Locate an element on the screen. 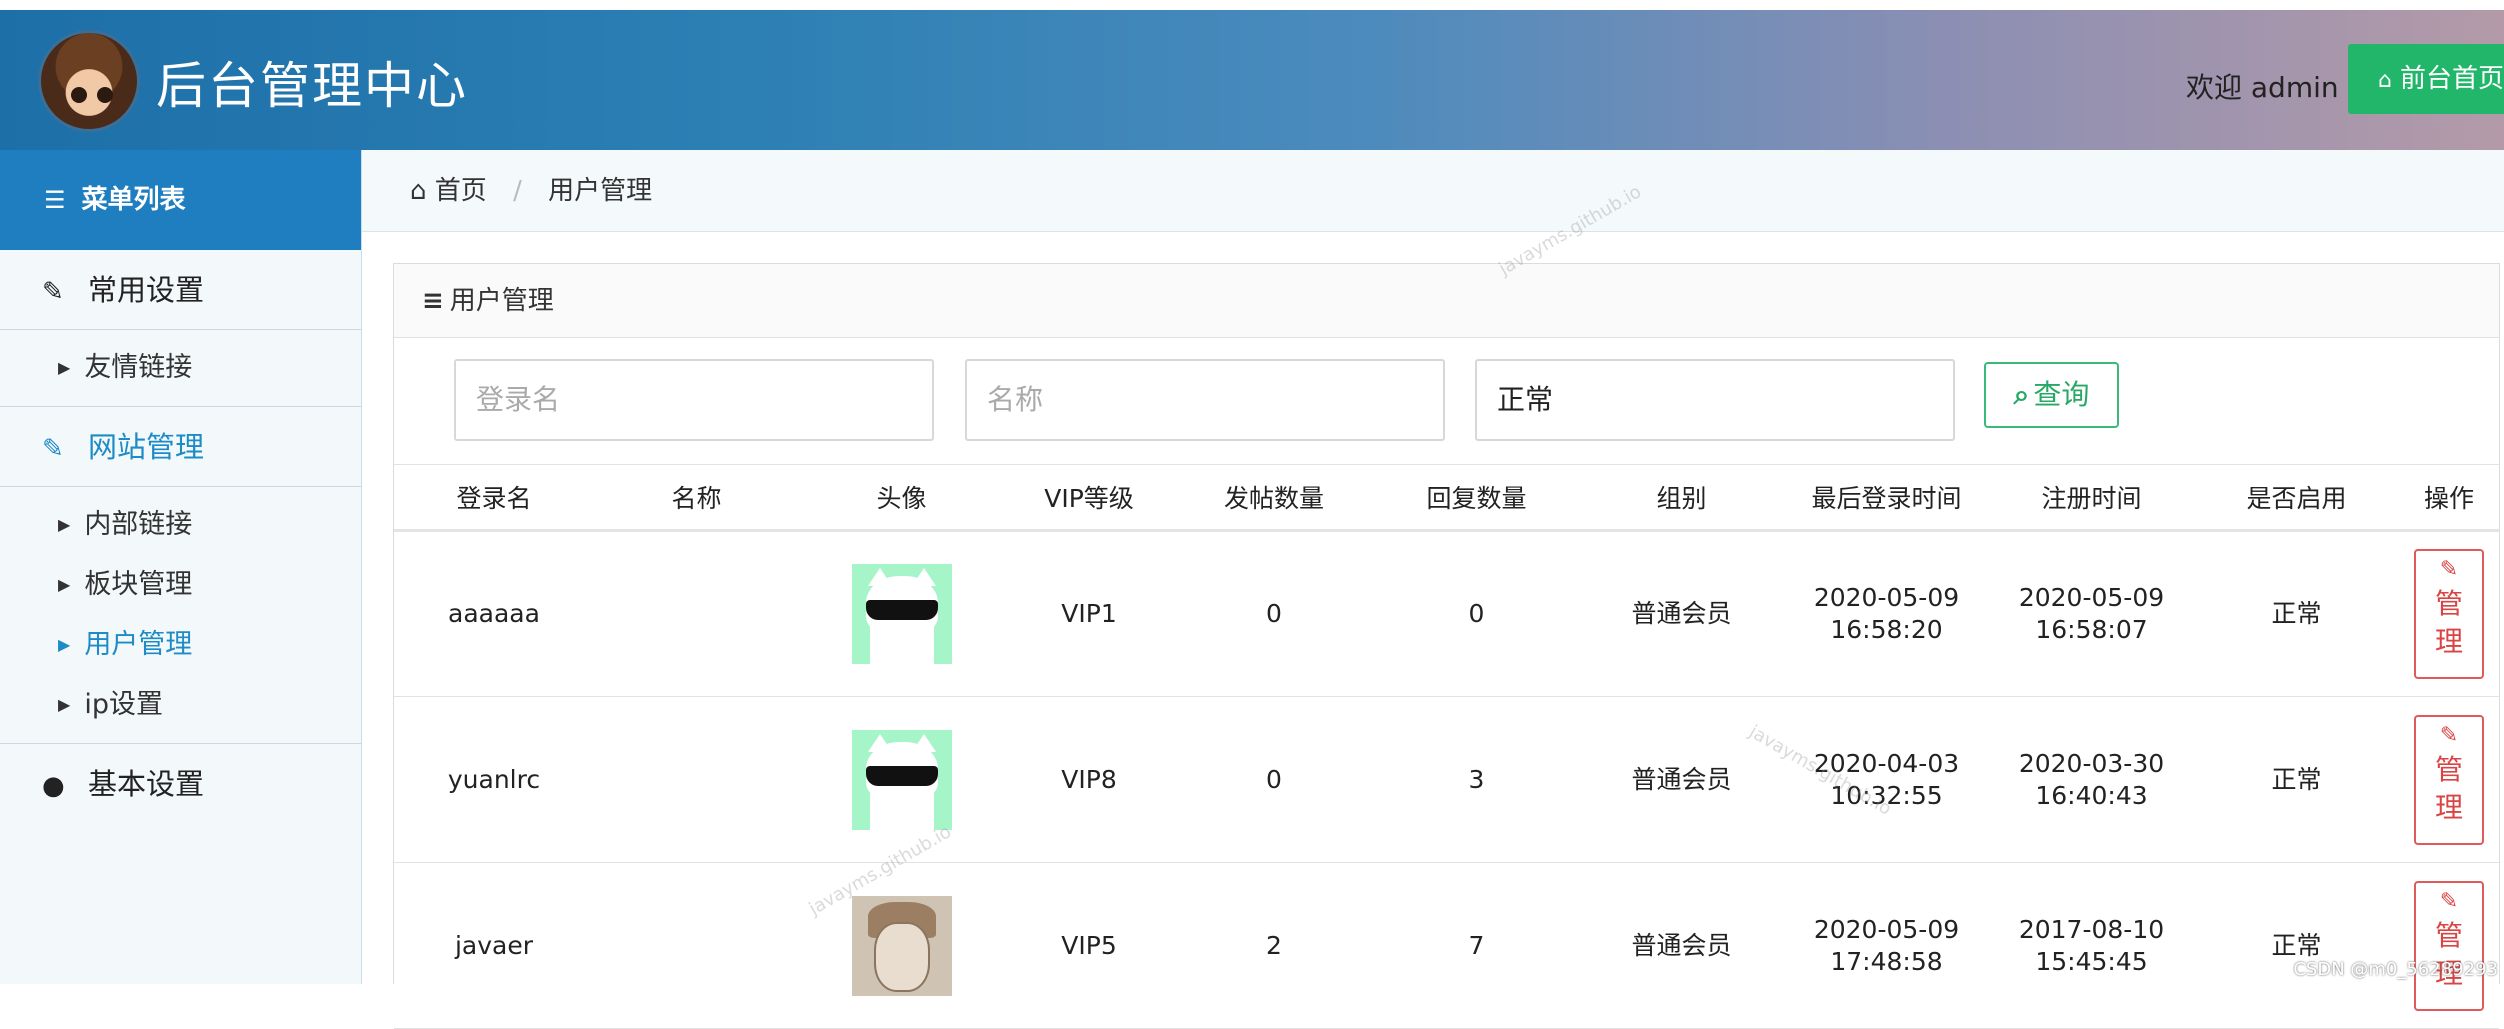 The image size is (2504, 1029). sidebar-item-internal-links: ▶内部链接 is located at coordinates (180, 525).